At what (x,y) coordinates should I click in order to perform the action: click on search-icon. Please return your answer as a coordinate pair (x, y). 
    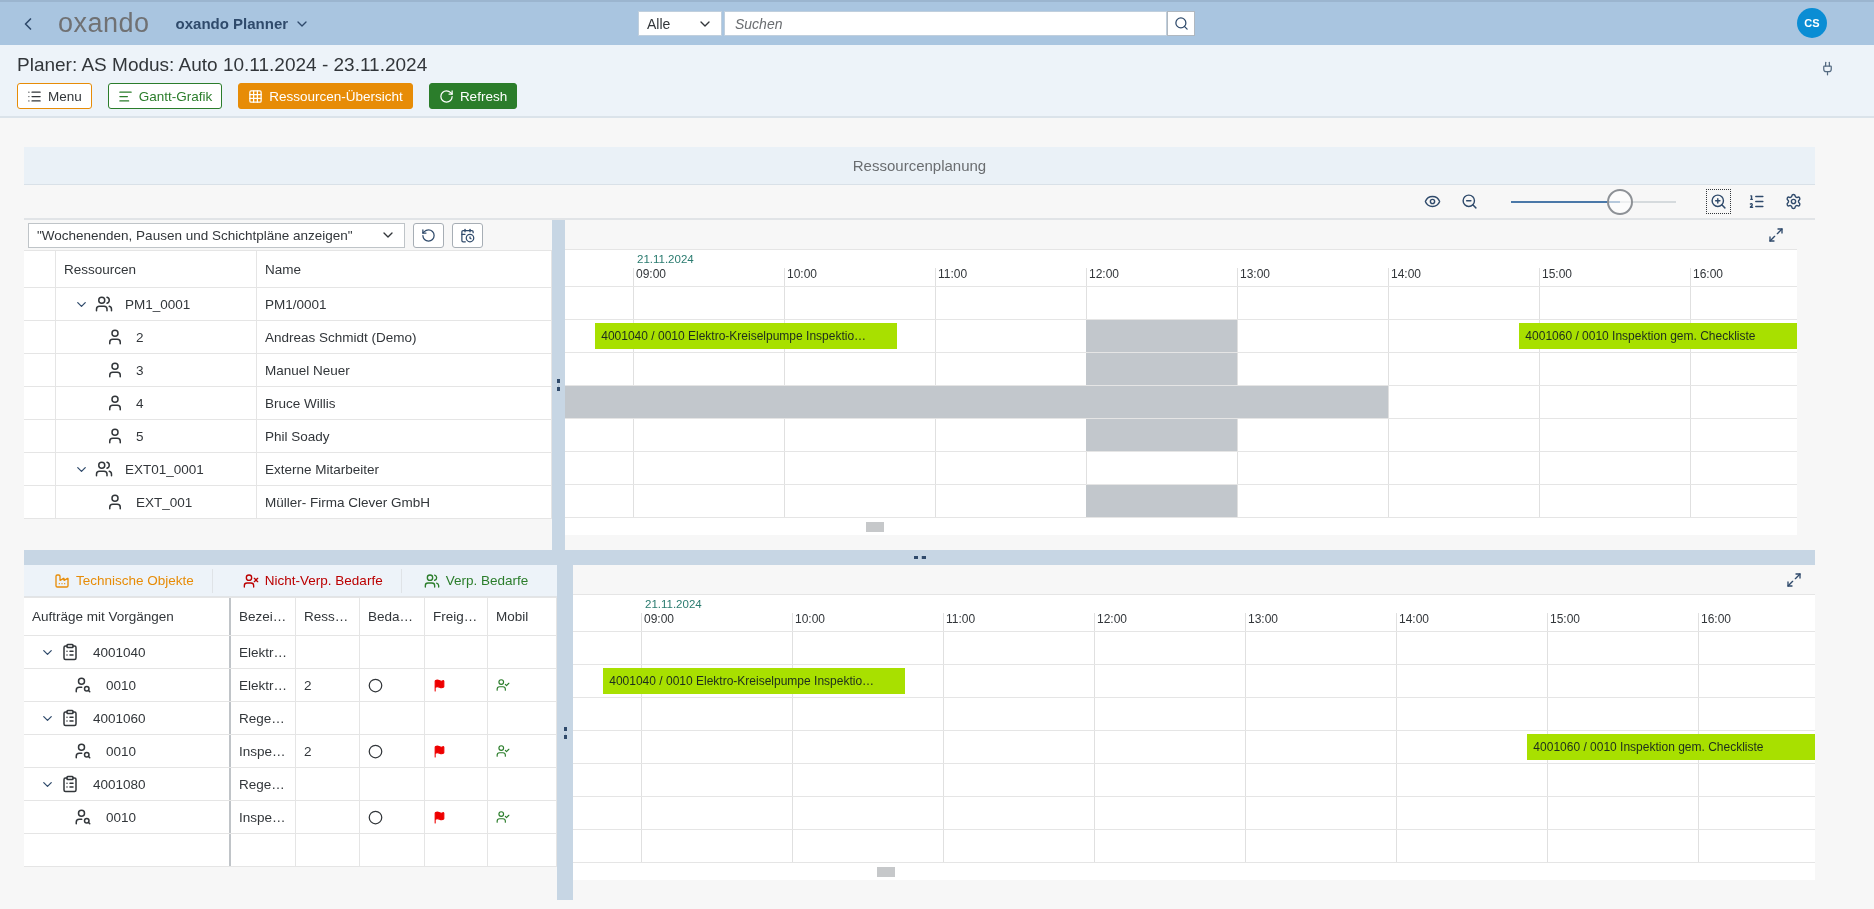
    Looking at the image, I should click on (1181, 23).